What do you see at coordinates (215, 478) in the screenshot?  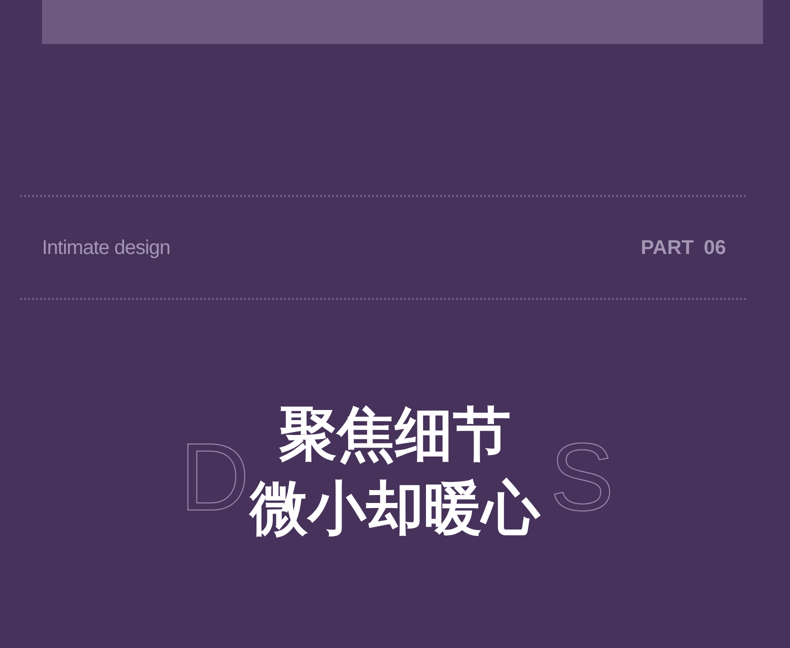 I see `outline-letter: D` at bounding box center [215, 478].